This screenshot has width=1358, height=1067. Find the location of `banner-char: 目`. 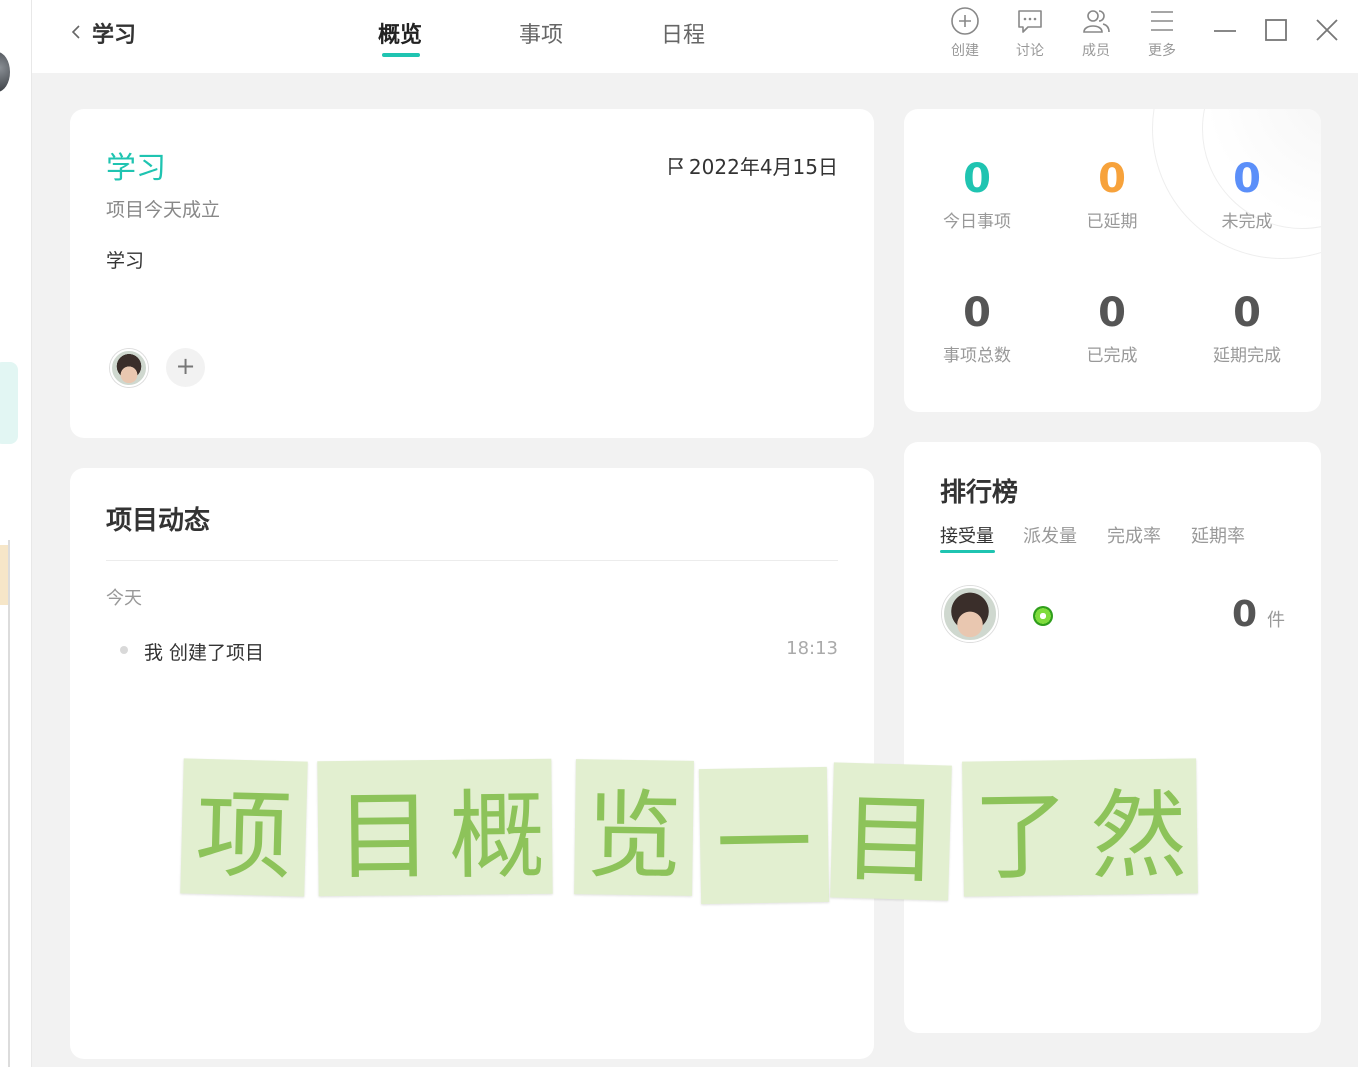

banner-char: 目 is located at coordinates (891, 831).